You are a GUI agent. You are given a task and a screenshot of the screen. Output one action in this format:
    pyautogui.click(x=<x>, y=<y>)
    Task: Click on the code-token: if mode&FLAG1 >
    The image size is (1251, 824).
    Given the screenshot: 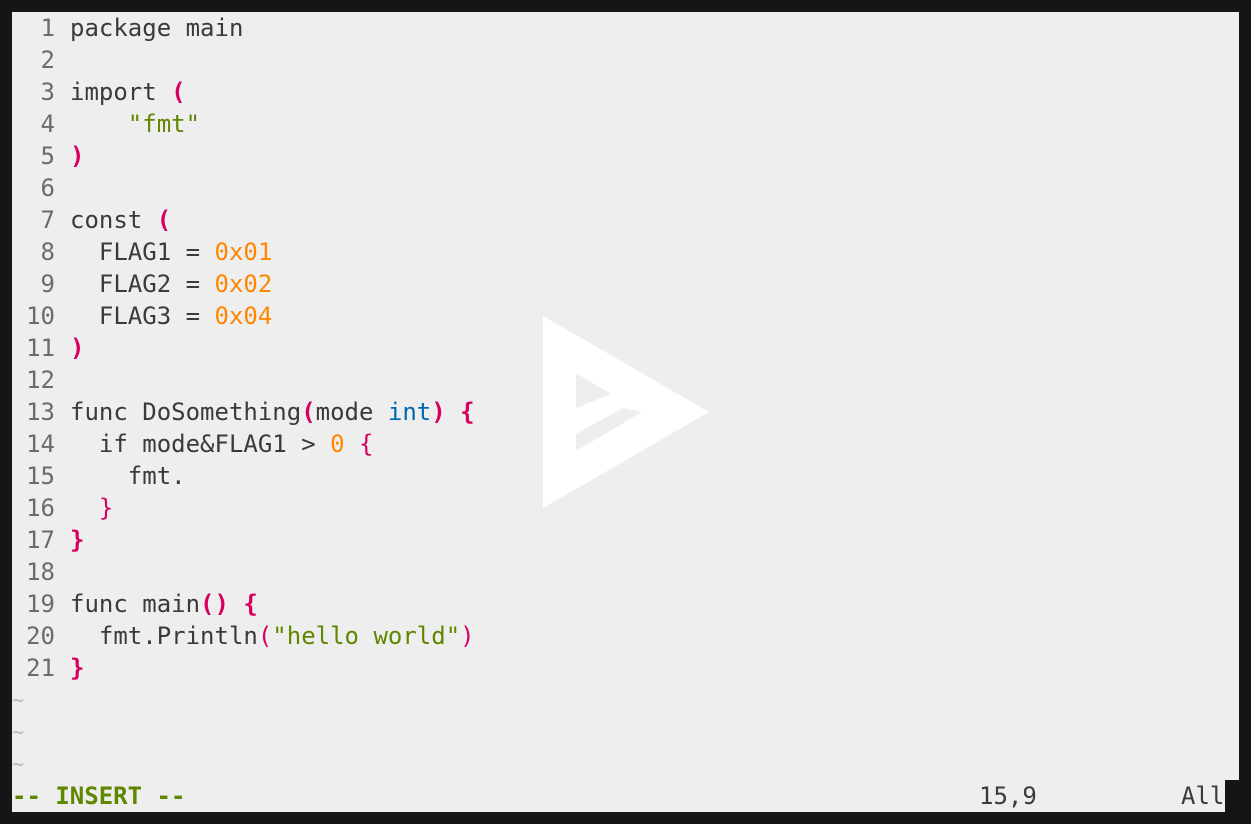 What is the action you would take?
    pyautogui.click(x=200, y=444)
    